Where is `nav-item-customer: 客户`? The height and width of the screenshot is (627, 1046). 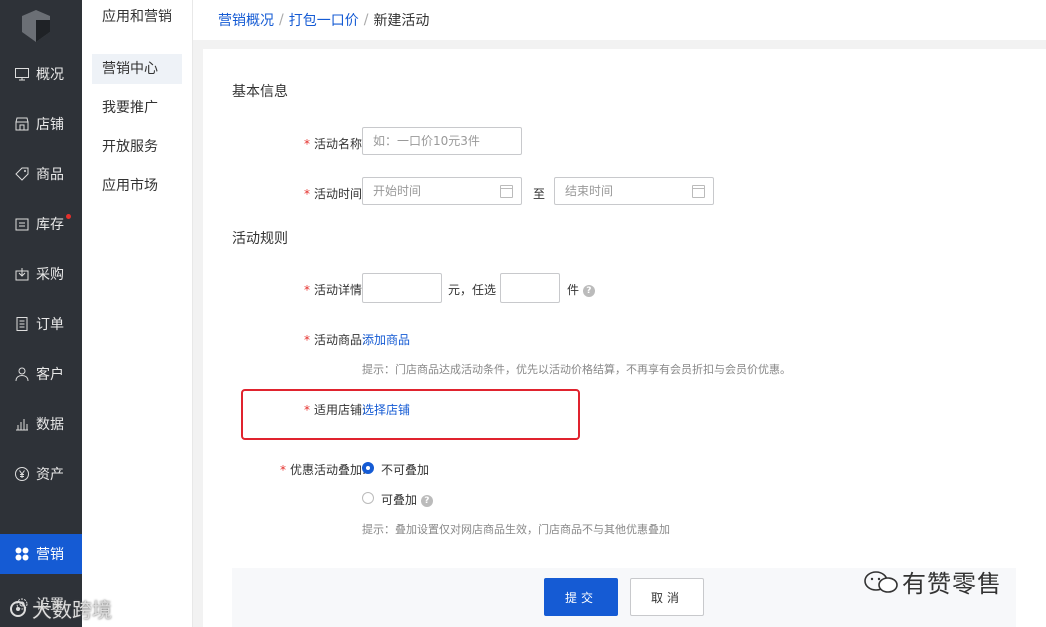 nav-item-customer: 客户 is located at coordinates (41, 374).